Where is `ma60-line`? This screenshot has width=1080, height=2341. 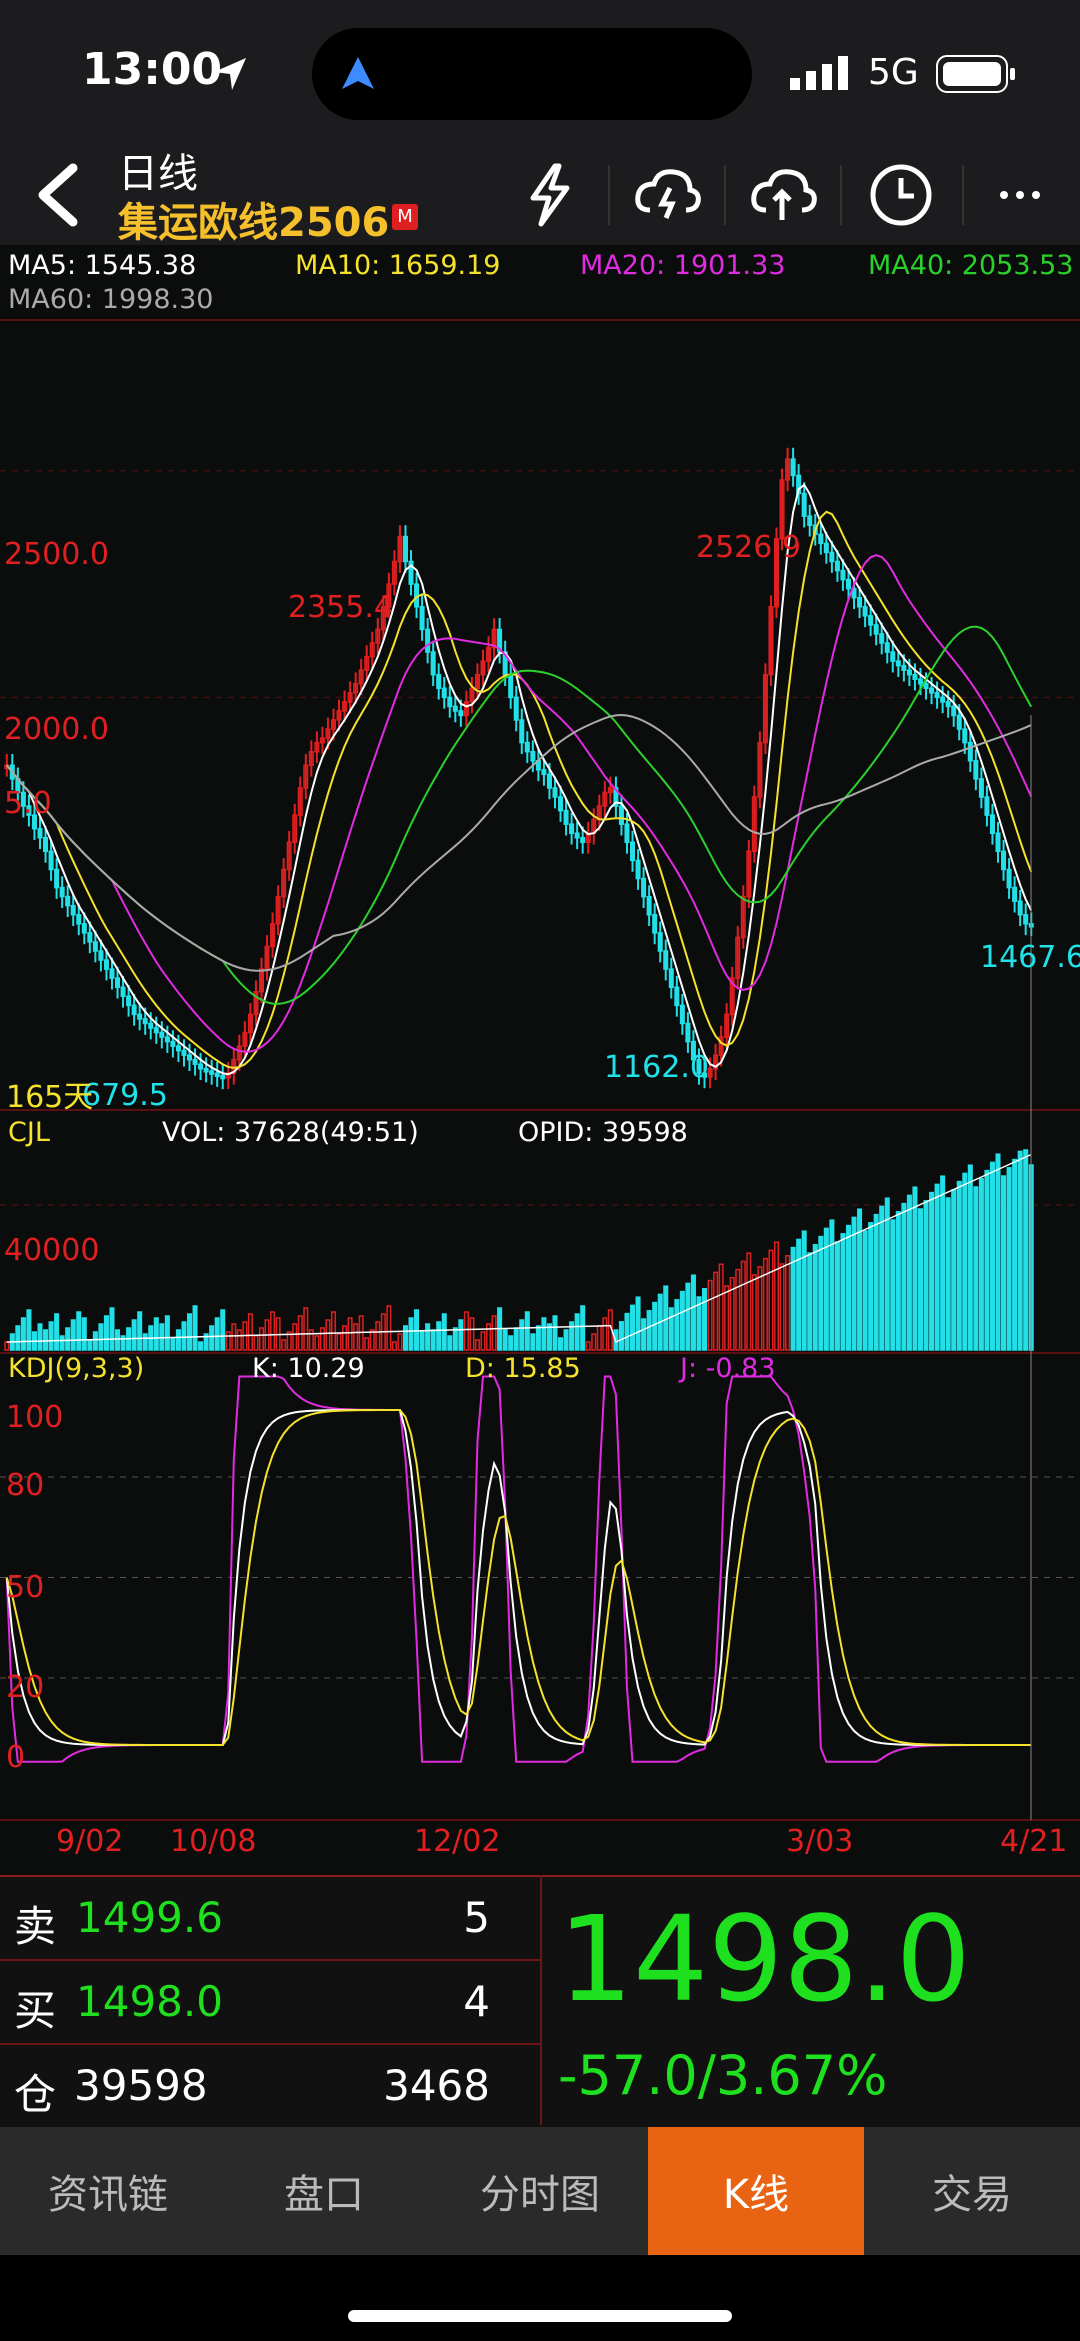 ma60-line is located at coordinates (518, 843).